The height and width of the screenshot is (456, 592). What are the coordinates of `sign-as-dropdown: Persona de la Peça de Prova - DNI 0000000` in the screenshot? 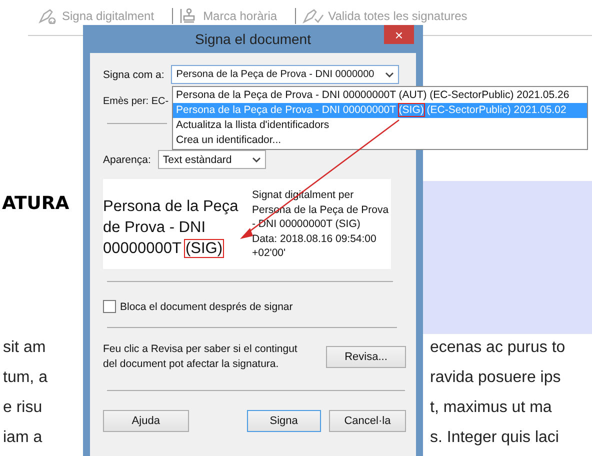 It's located at (285, 74).